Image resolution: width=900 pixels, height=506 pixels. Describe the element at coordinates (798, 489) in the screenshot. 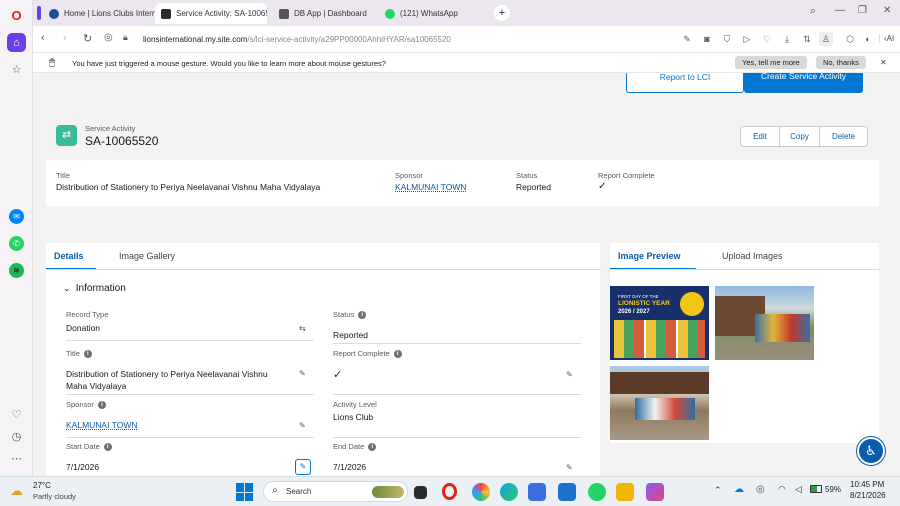

I see `speaker-icon: ◁` at that location.